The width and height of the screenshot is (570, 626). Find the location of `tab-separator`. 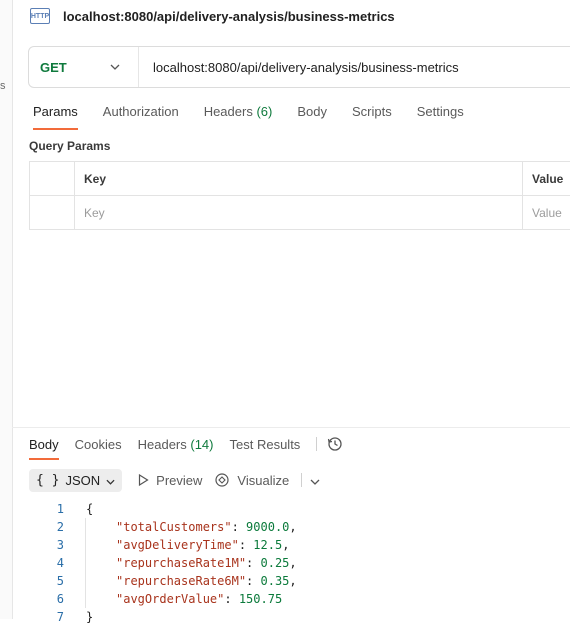

tab-separator is located at coordinates (317, 444).